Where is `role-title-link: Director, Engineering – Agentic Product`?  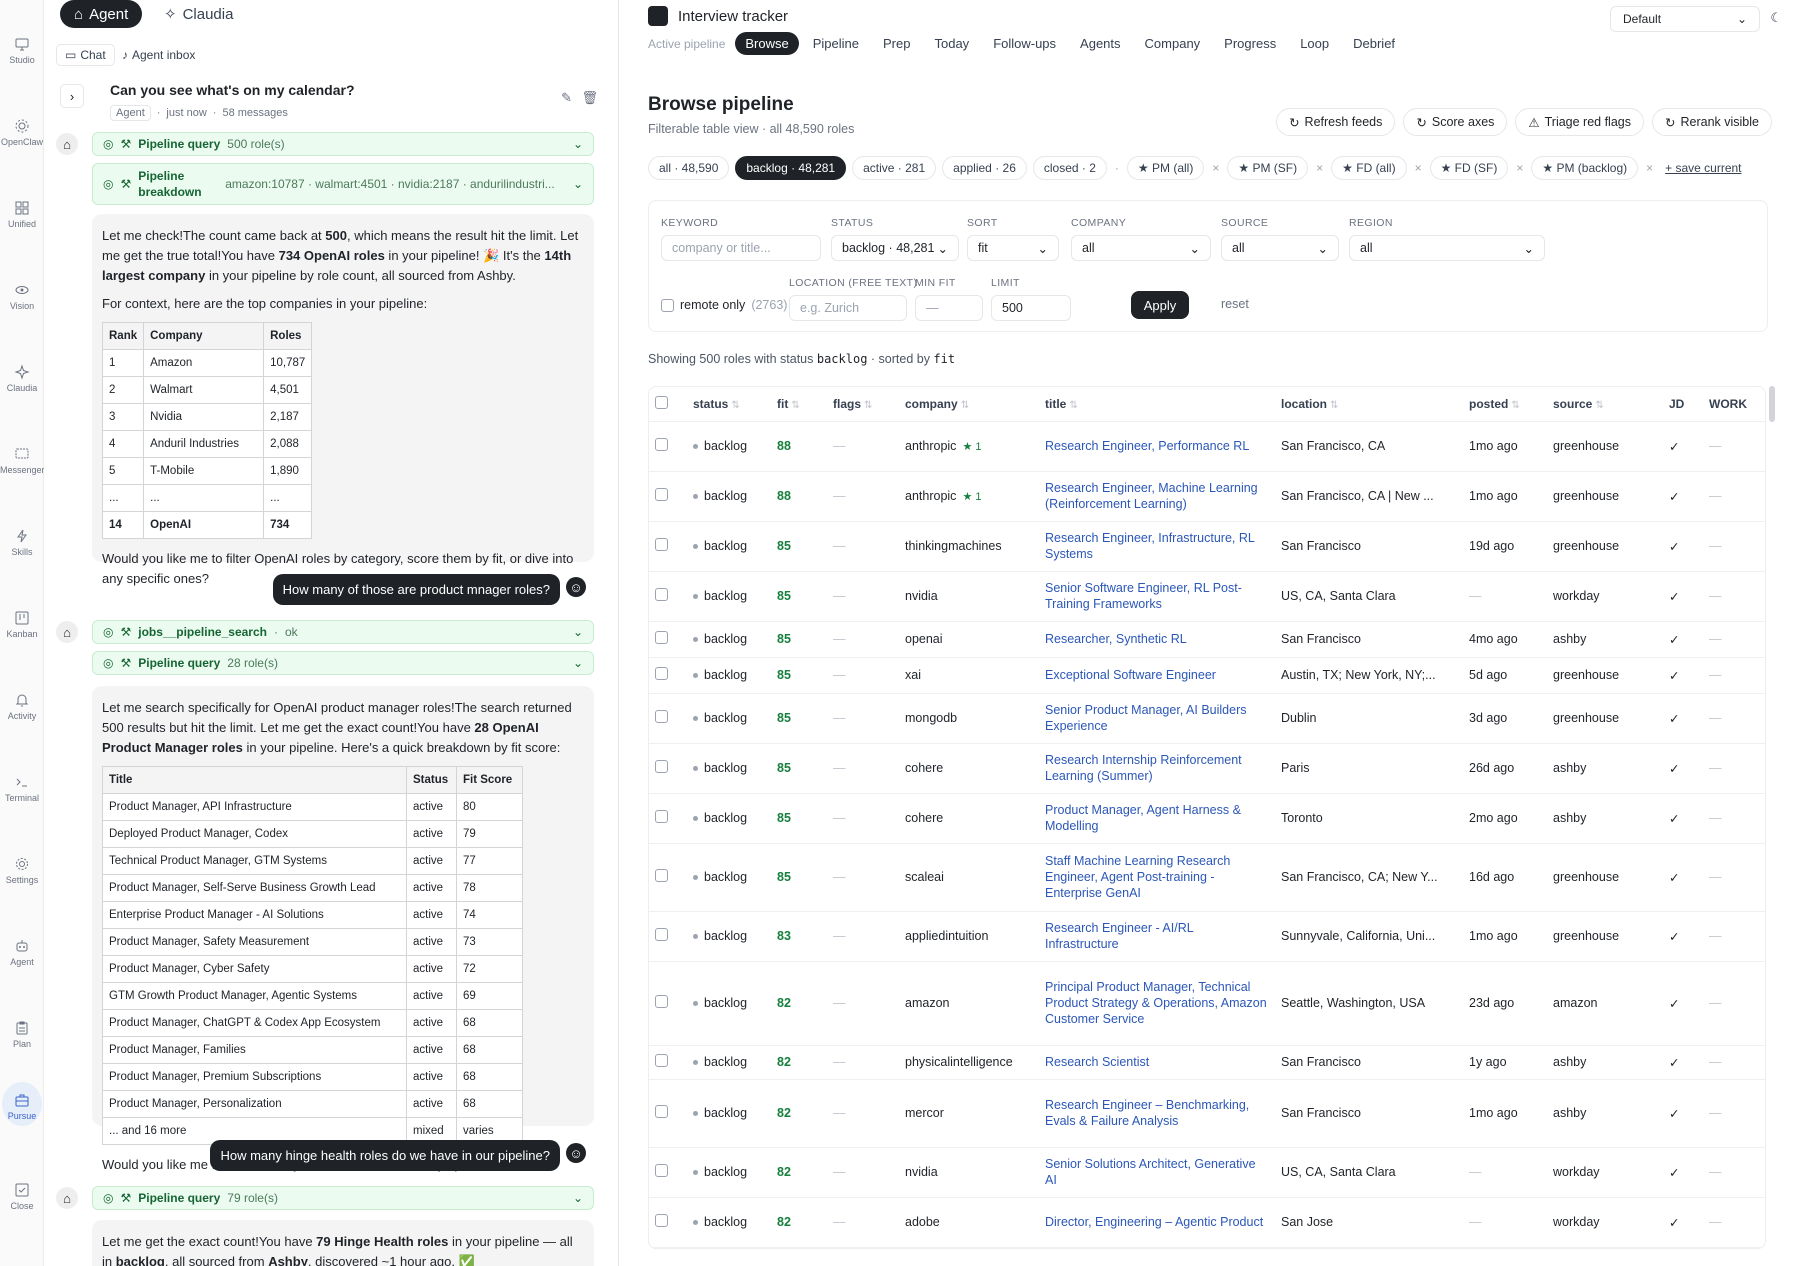
role-title-link: Director, Engineering – Agentic Product is located at coordinates (1157, 1222).